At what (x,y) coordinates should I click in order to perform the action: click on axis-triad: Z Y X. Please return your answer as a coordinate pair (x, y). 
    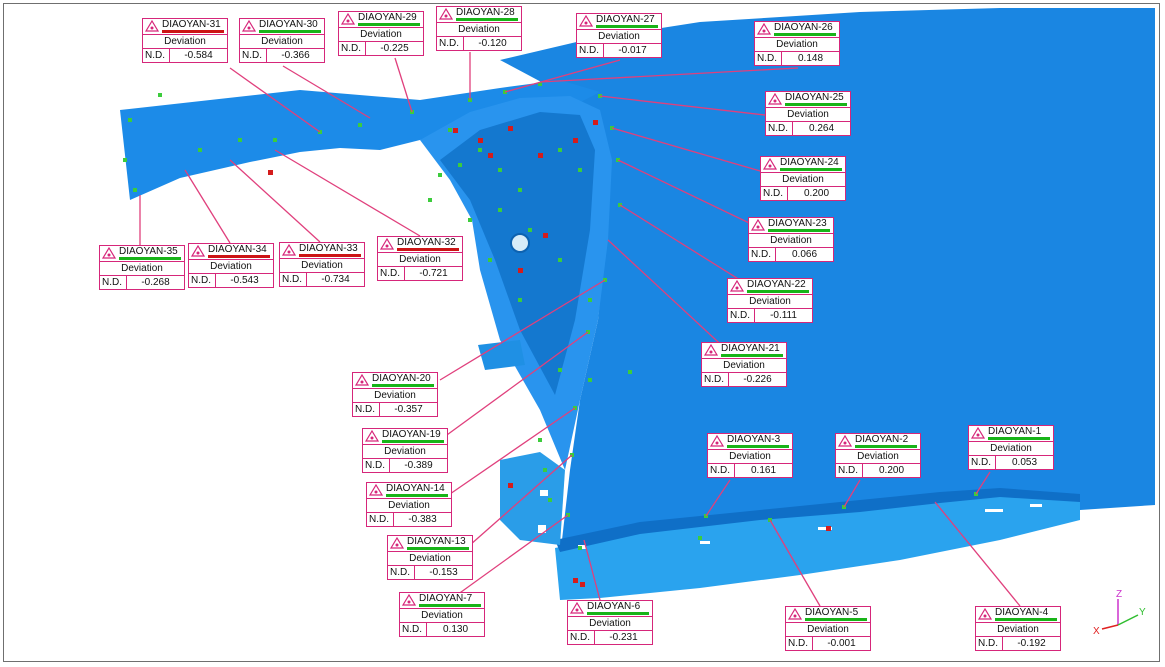
    Looking at the image, I should click on (1120, 615).